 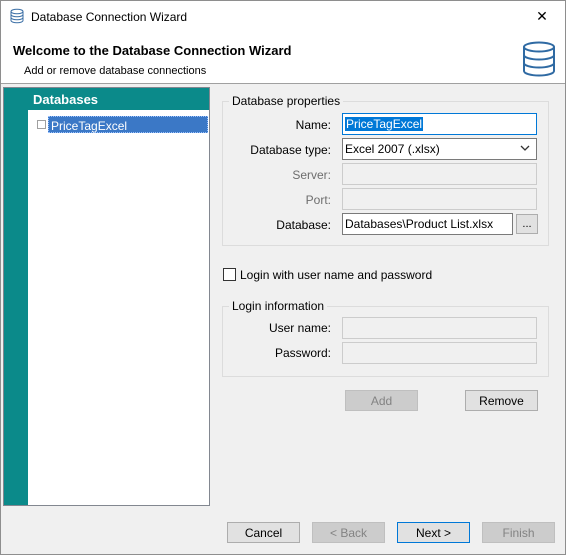 I want to click on remove-button: Remove, so click(x=501, y=400).